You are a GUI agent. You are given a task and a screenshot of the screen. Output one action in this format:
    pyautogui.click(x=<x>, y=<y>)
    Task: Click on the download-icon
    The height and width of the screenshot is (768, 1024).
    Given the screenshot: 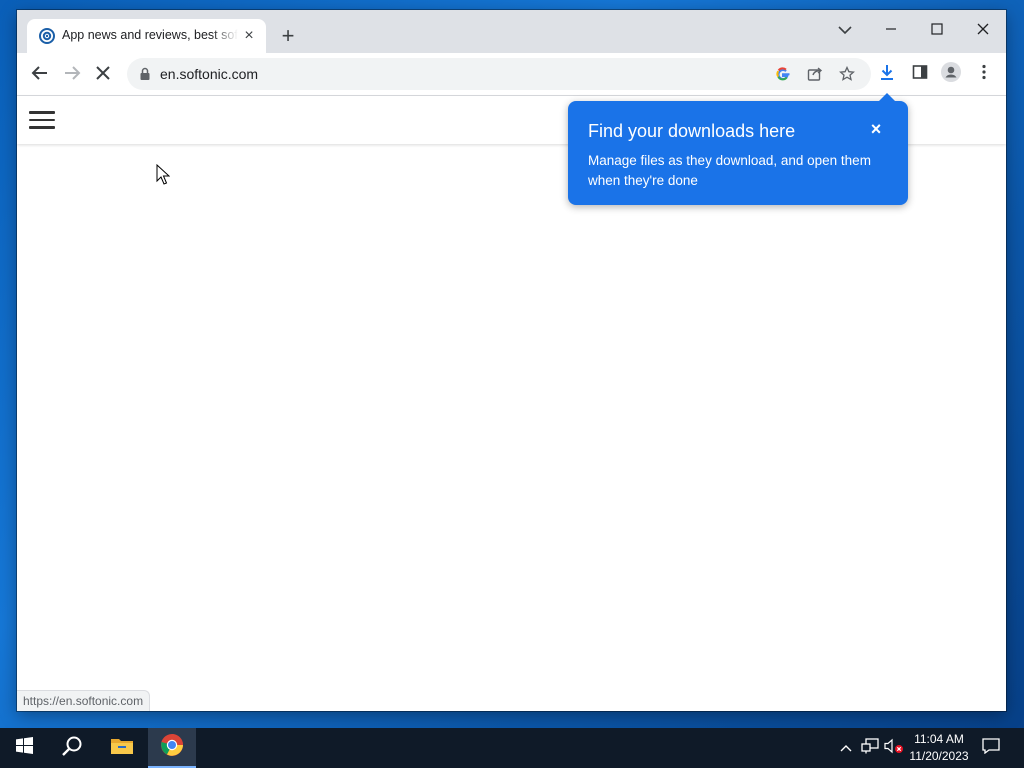 What is the action you would take?
    pyautogui.click(x=887, y=74)
    